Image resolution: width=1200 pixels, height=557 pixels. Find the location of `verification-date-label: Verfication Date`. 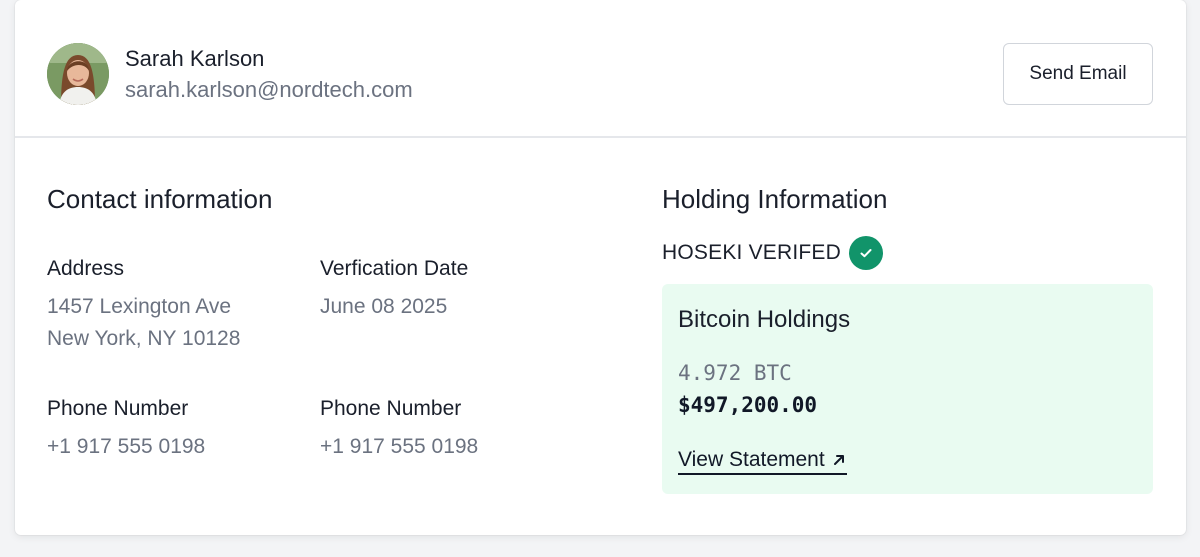

verification-date-label: Verfication Date is located at coordinates (394, 268).